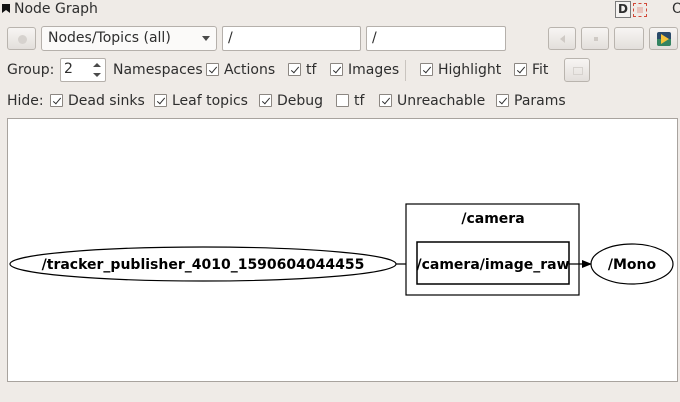  Describe the element at coordinates (291, 38) in the screenshot. I see `namespace-filter-input: /` at that location.